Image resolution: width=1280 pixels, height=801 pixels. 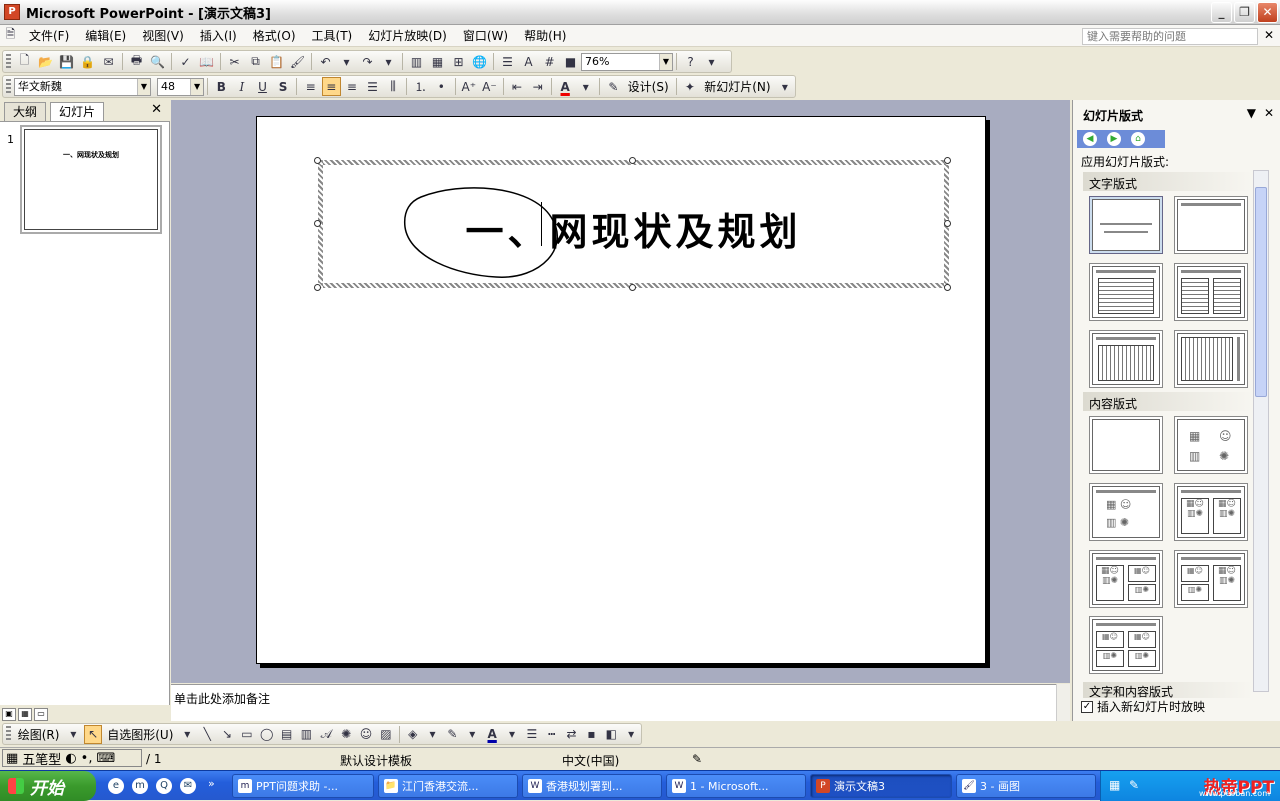 What do you see at coordinates (690, 61) in the screenshot?
I see `help-icon: ?` at bounding box center [690, 61].